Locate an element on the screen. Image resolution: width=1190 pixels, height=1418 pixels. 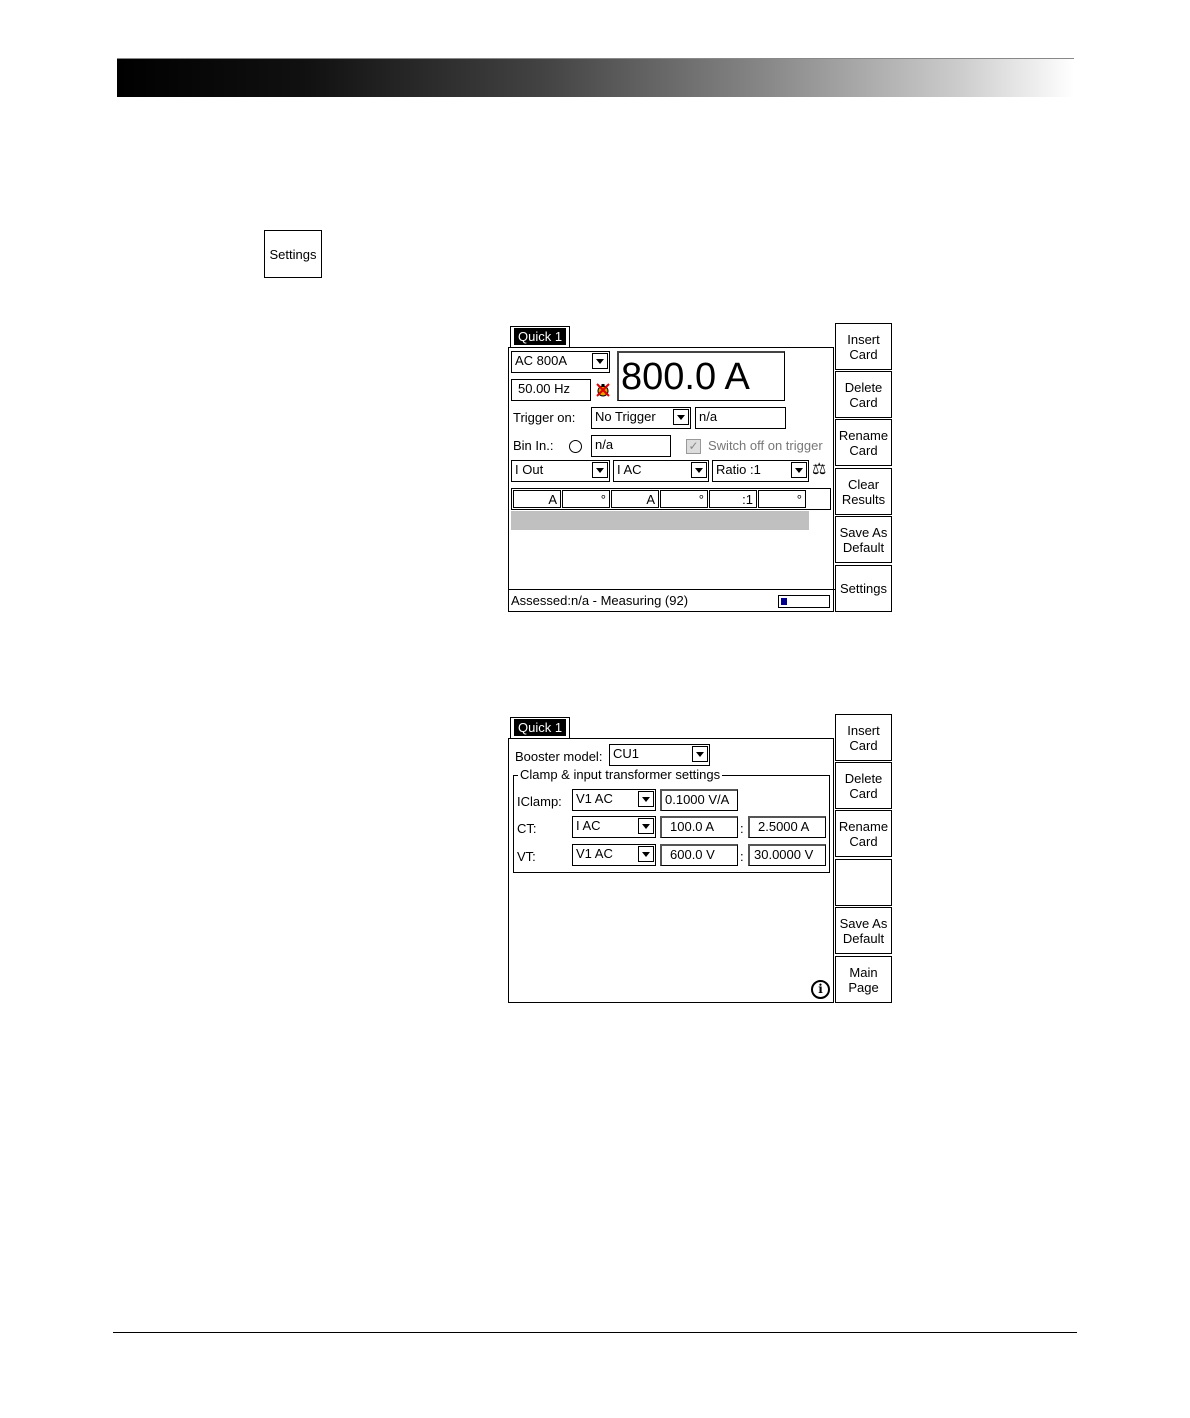
settings-button: Settings is located at coordinates (863, 588).